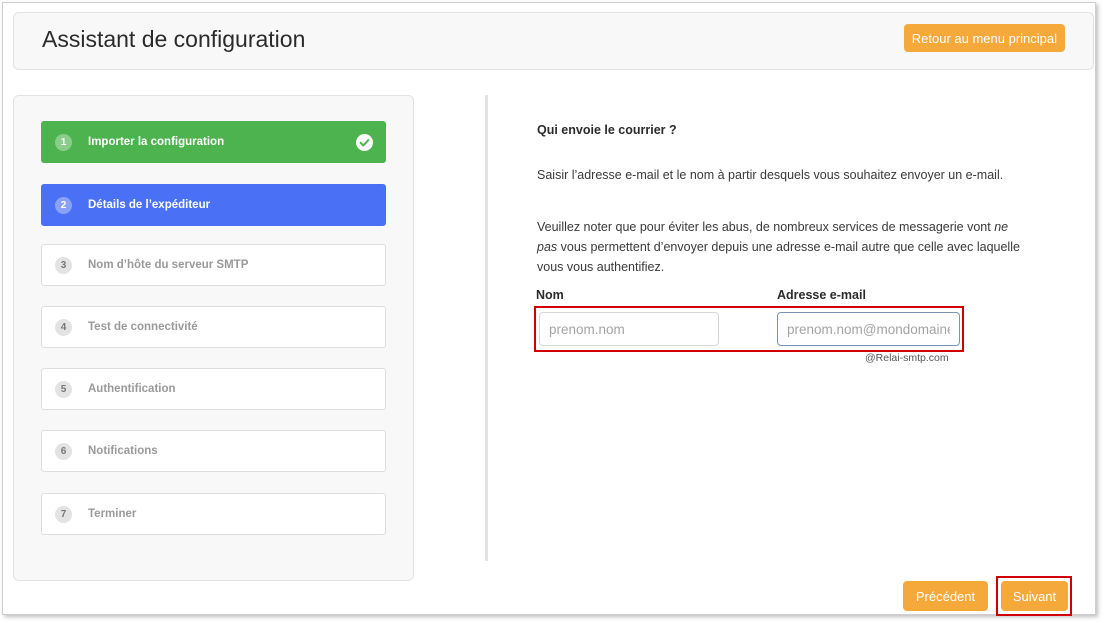  What do you see at coordinates (364, 142) in the screenshot?
I see `check-circle-icon` at bounding box center [364, 142].